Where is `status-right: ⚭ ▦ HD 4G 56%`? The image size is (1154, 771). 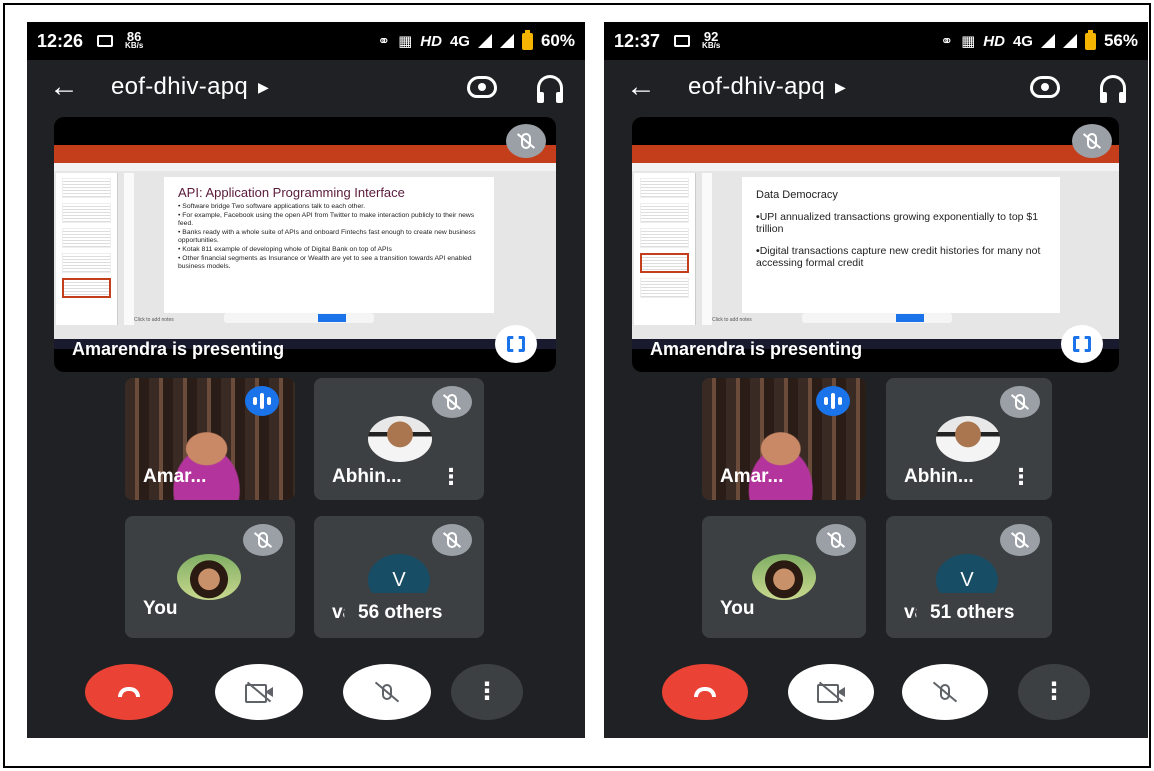 status-right: ⚭ ▦ HD 4G 56% is located at coordinates (1039, 40).